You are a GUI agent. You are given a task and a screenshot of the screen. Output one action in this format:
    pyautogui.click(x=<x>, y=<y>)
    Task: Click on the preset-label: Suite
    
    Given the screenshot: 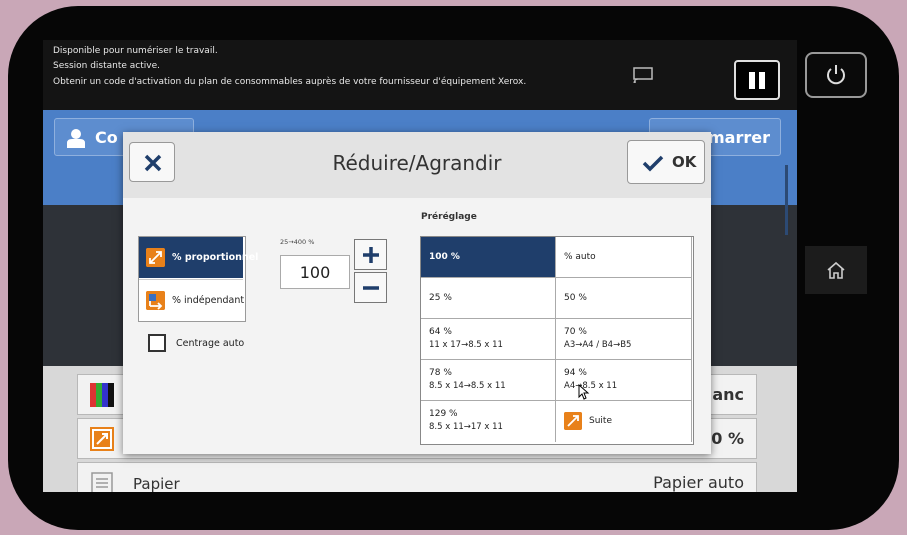 What is the action you would take?
    pyautogui.click(x=600, y=421)
    